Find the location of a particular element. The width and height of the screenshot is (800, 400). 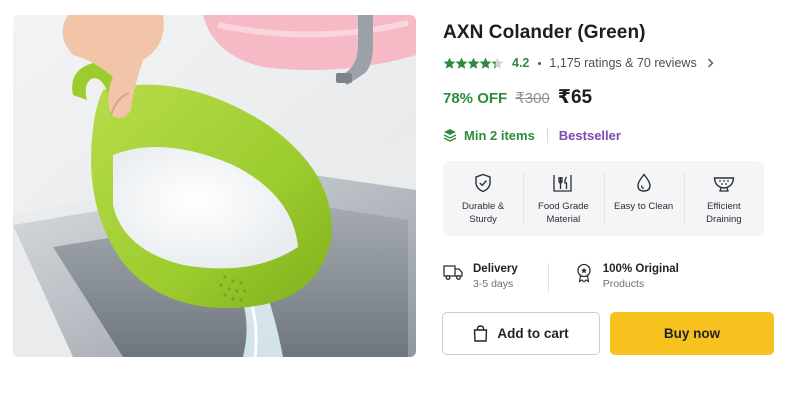

badge-ribbon-icon is located at coordinates (584, 273).